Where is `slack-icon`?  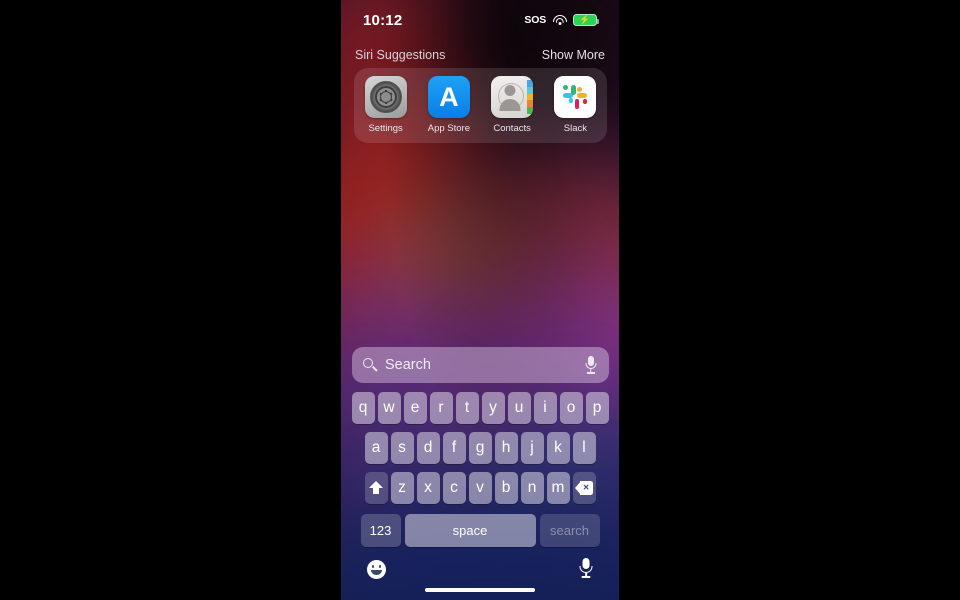 slack-icon is located at coordinates (575, 97).